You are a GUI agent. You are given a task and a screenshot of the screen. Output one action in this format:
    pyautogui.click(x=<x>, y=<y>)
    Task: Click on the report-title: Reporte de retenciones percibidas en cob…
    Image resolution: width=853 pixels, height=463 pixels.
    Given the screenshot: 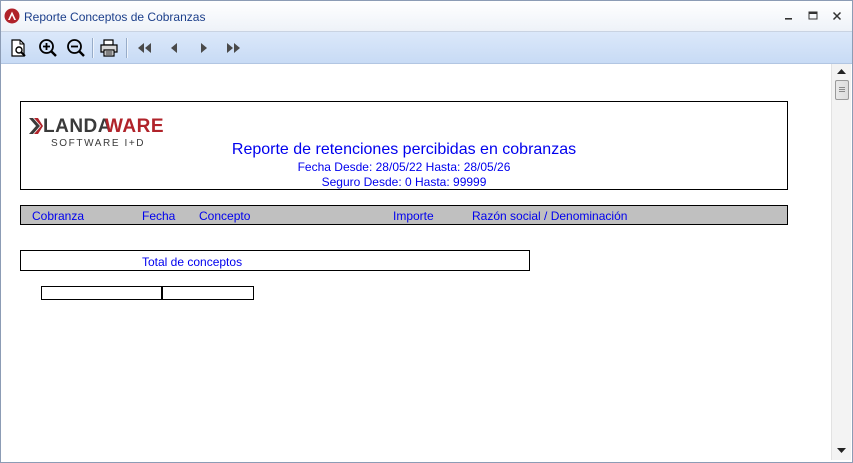 What is the action you would take?
    pyautogui.click(x=404, y=149)
    